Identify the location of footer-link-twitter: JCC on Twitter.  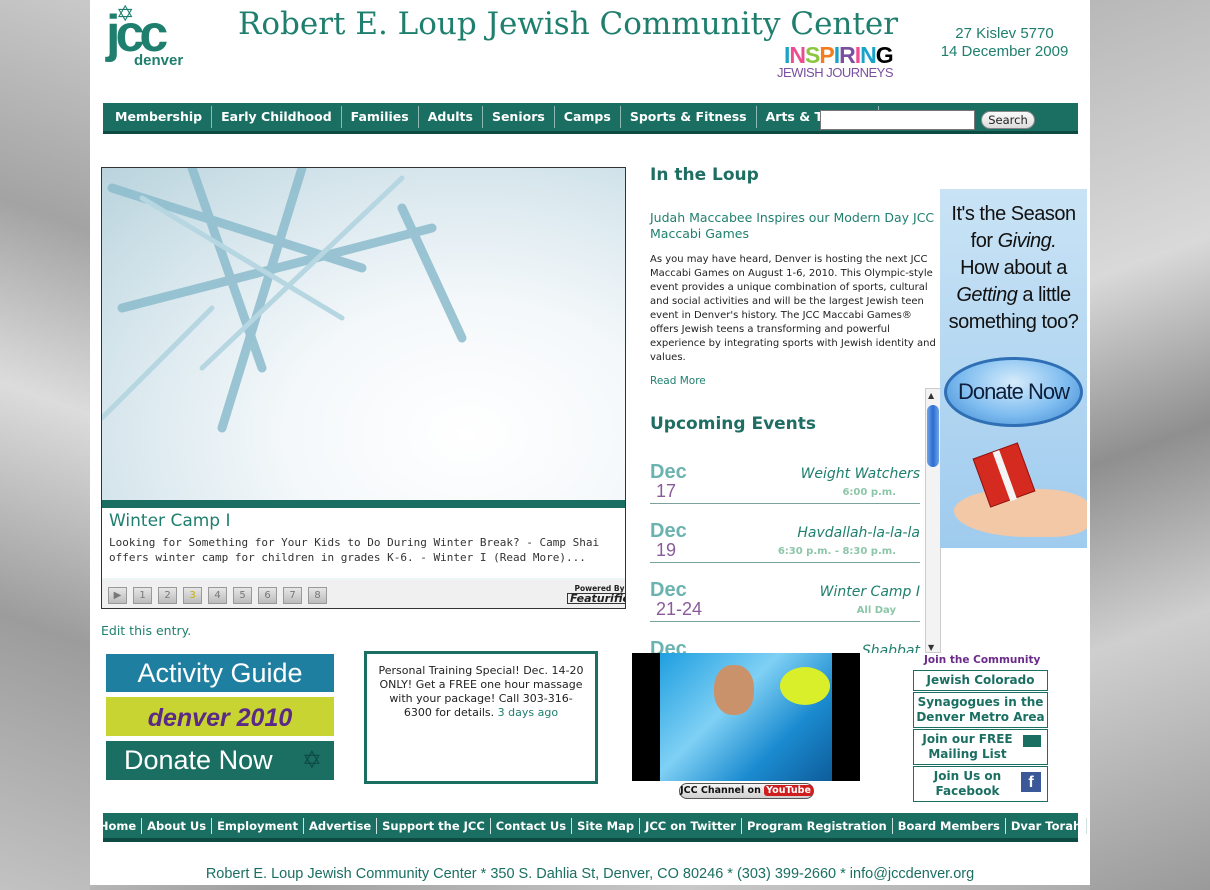
(691, 825).